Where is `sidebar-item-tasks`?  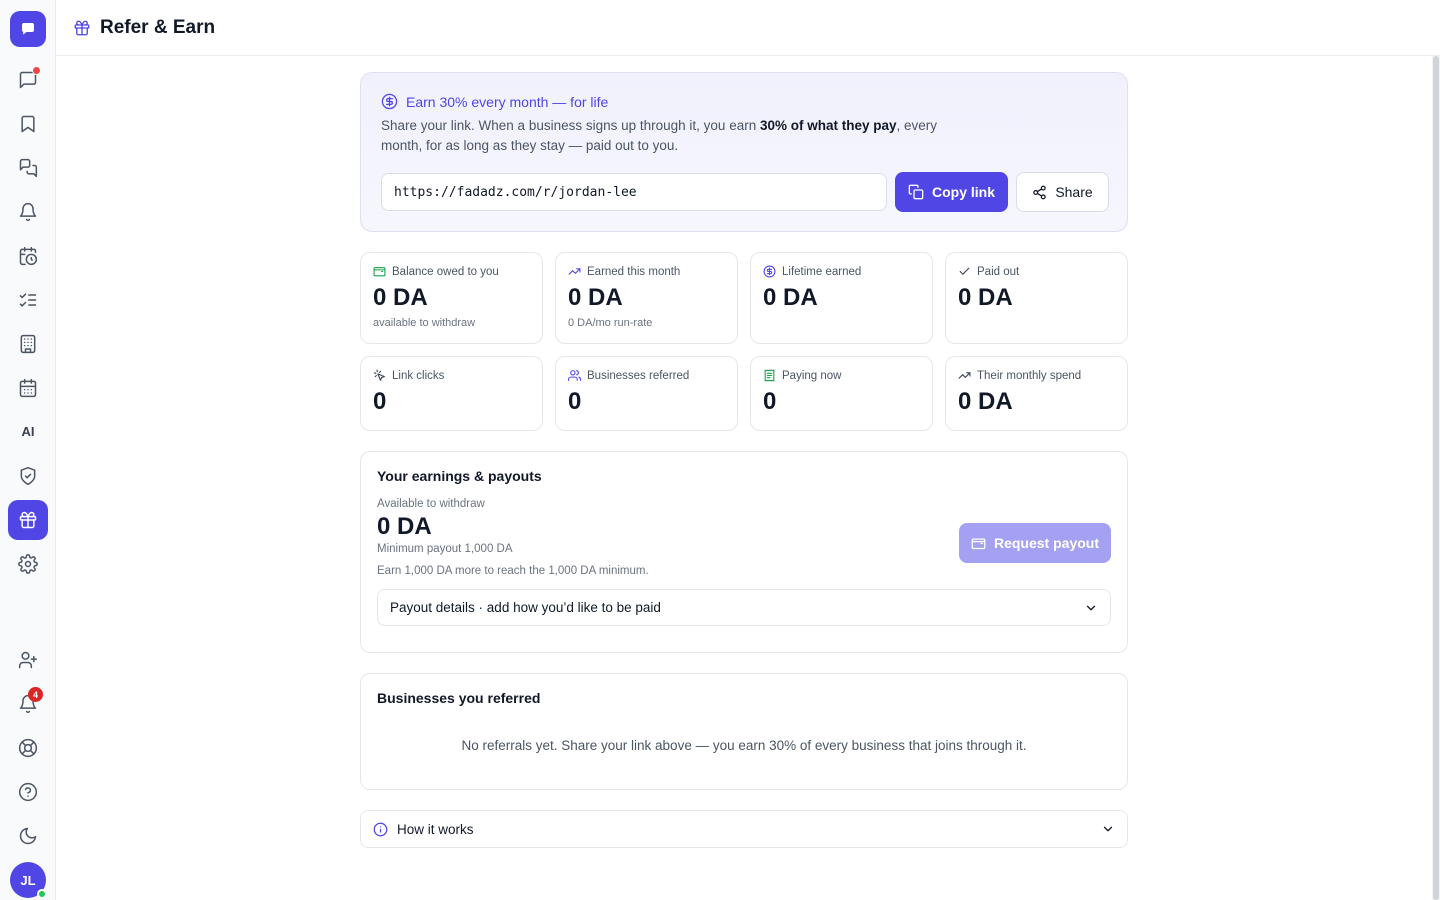 sidebar-item-tasks is located at coordinates (28, 300).